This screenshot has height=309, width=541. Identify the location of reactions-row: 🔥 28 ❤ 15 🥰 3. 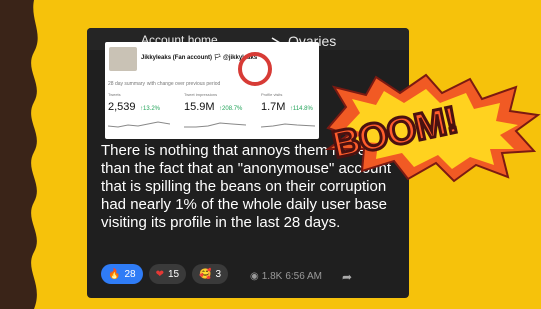
(165, 274).